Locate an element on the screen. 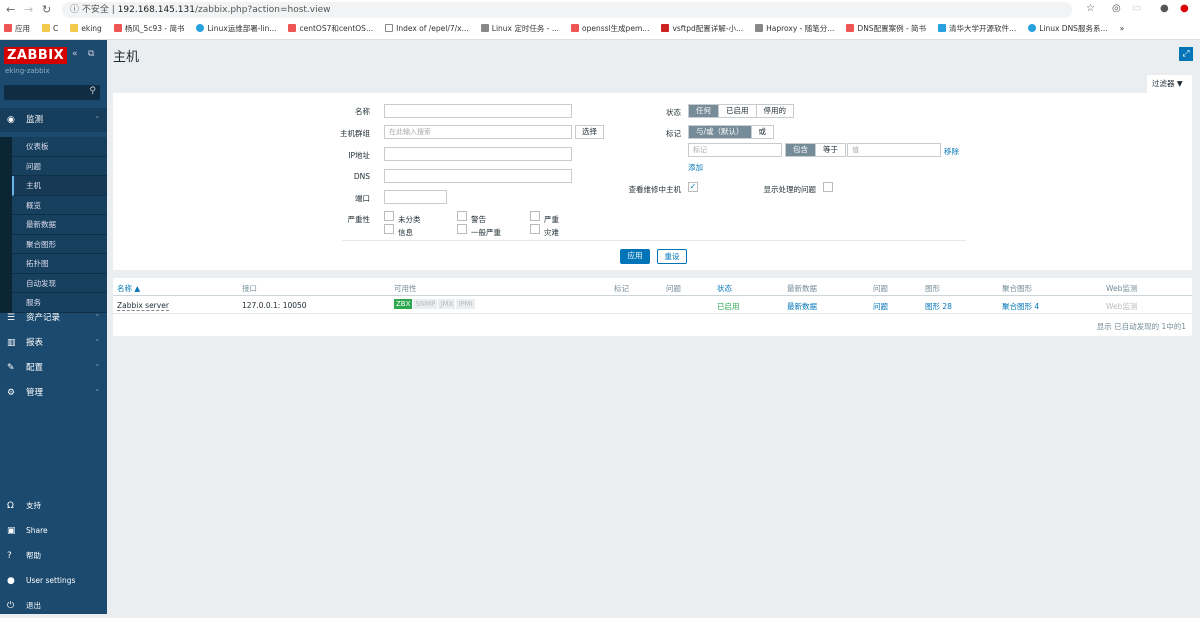 The height and width of the screenshot is (618, 1200). zabbix-logo: ZABBIX is located at coordinates (36, 55).